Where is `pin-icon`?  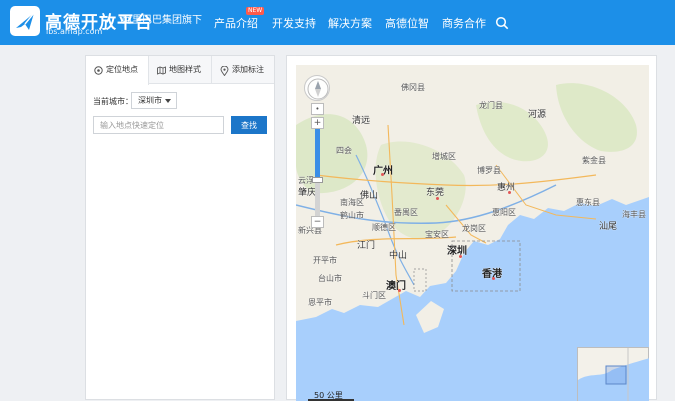 pin-icon is located at coordinates (224, 71).